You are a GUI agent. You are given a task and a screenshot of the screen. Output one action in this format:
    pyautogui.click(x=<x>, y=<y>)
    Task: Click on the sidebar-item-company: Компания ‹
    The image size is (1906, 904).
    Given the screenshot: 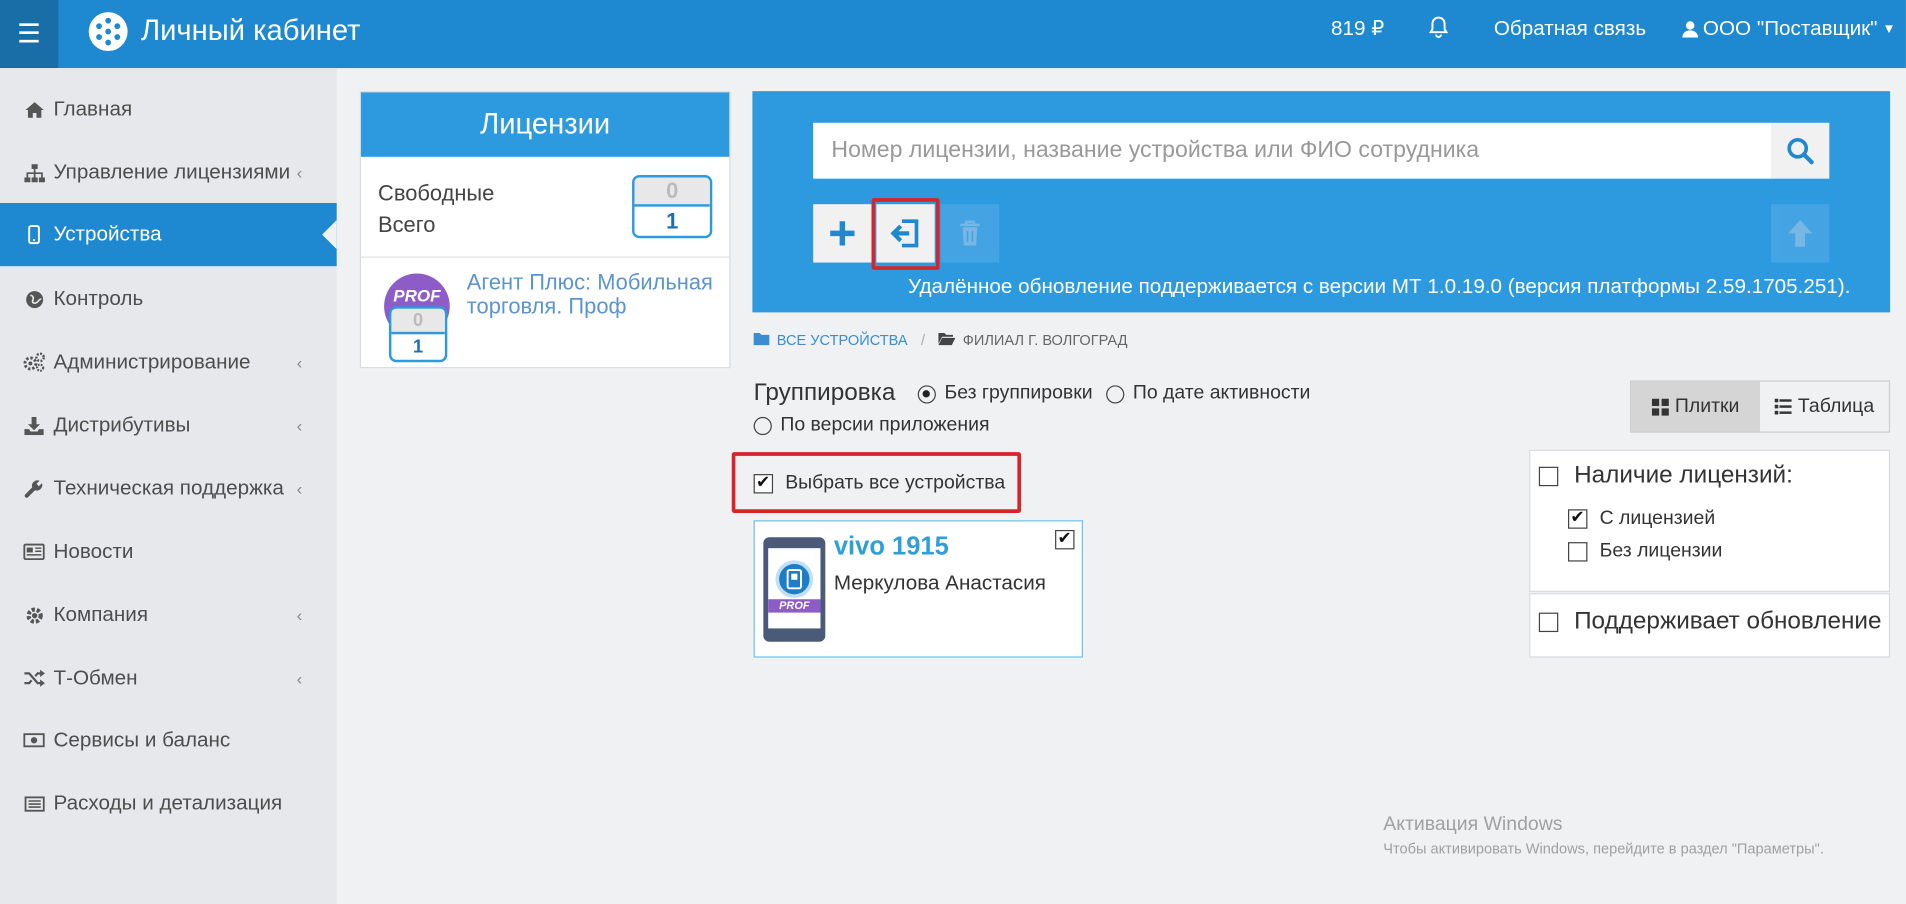 What is the action you would take?
    pyautogui.click(x=168, y=614)
    